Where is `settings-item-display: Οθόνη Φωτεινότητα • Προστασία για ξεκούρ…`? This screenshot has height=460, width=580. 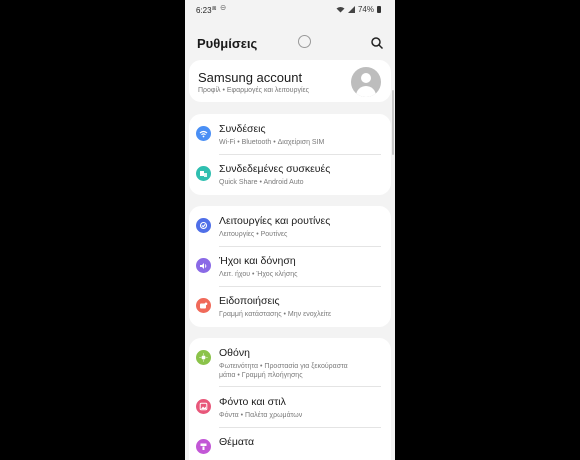
settings-item-display: Οθόνη Φωτεινότητα • Προστασία για ξεκούρ… is located at coordinates (290, 363).